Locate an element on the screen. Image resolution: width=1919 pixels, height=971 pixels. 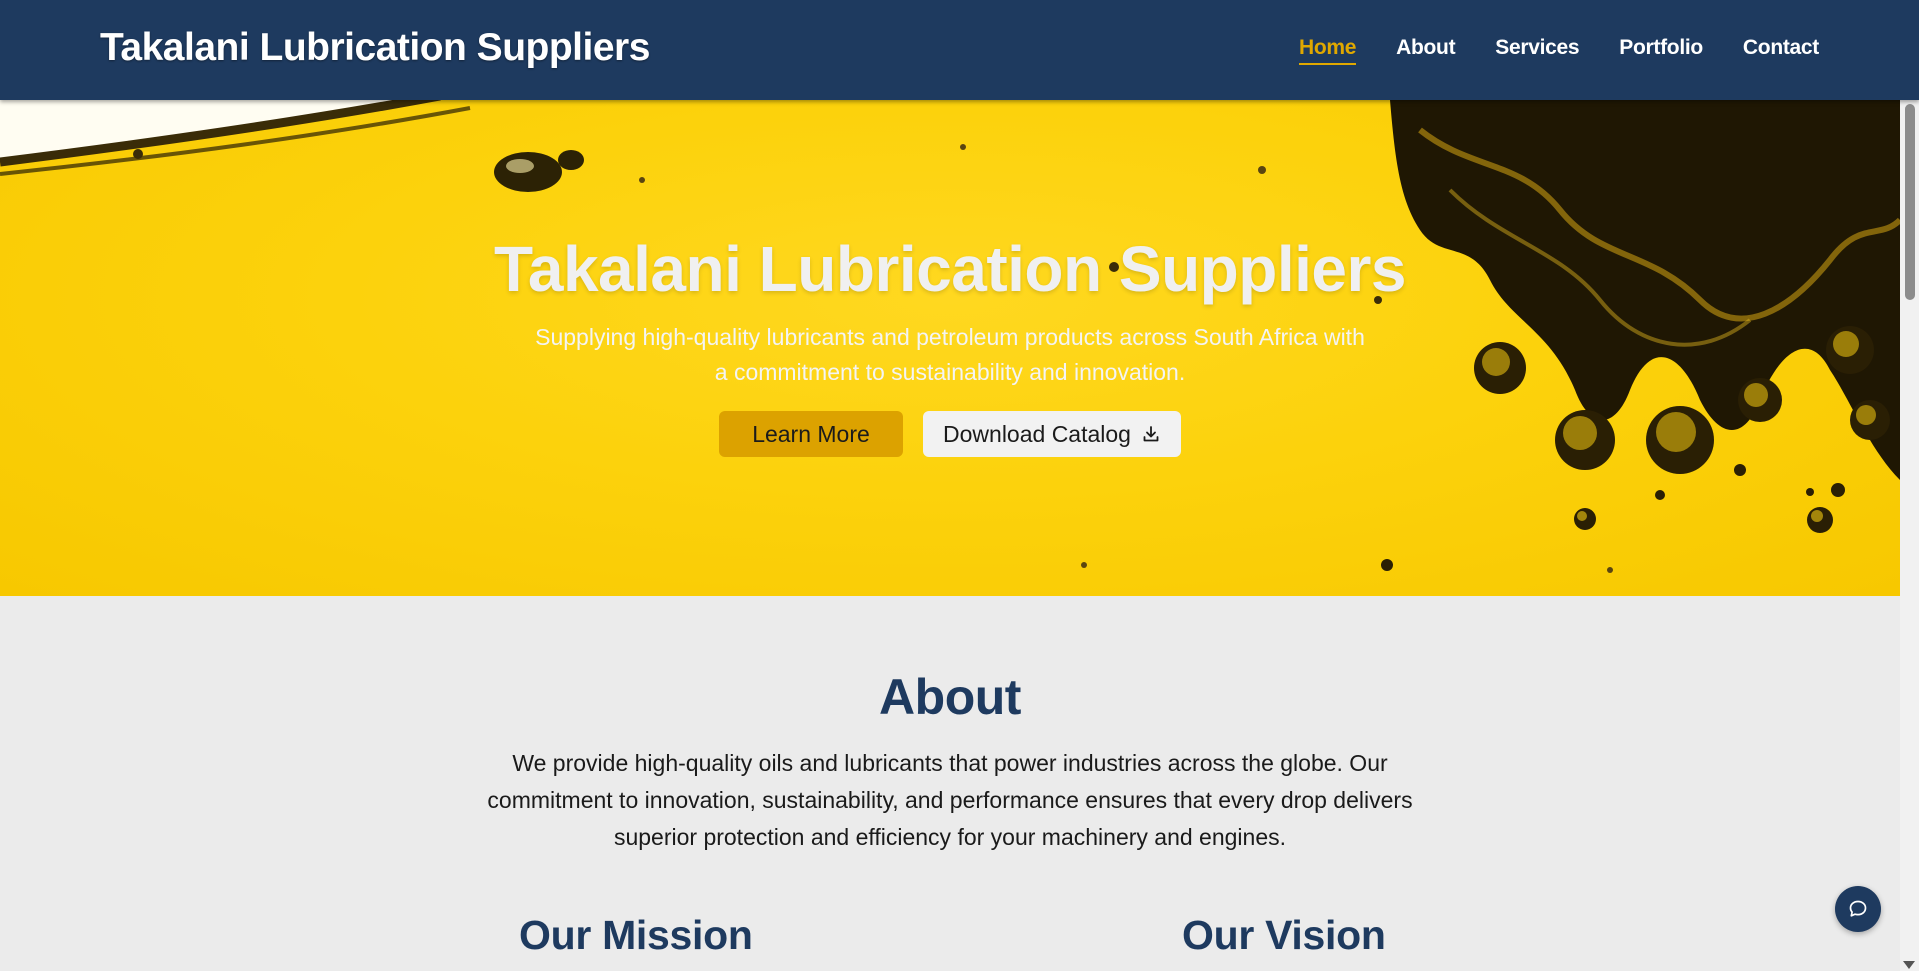
page-scrollbar is located at coordinates (1909, 535).